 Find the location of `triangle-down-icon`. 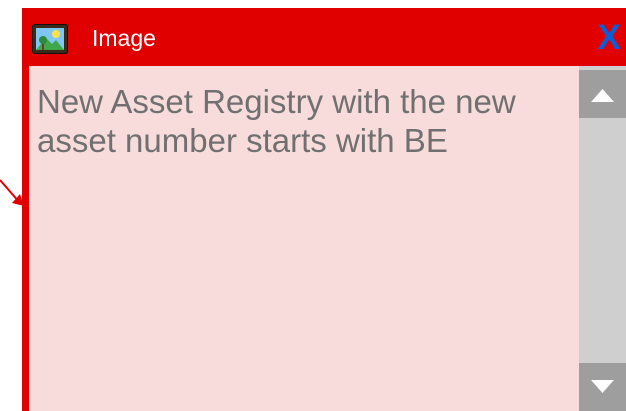

triangle-down-icon is located at coordinates (602, 386).